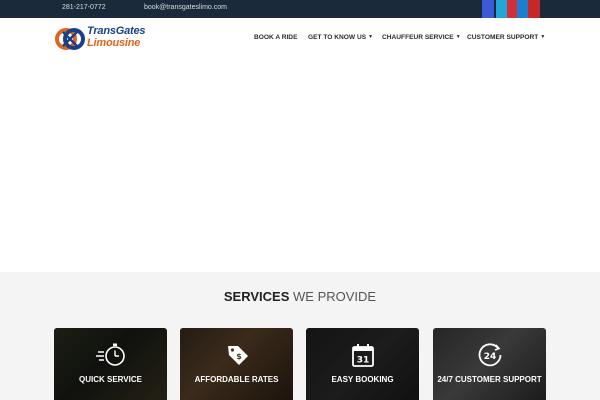  I want to click on card-label: QUICK SERVICE, so click(110, 379).